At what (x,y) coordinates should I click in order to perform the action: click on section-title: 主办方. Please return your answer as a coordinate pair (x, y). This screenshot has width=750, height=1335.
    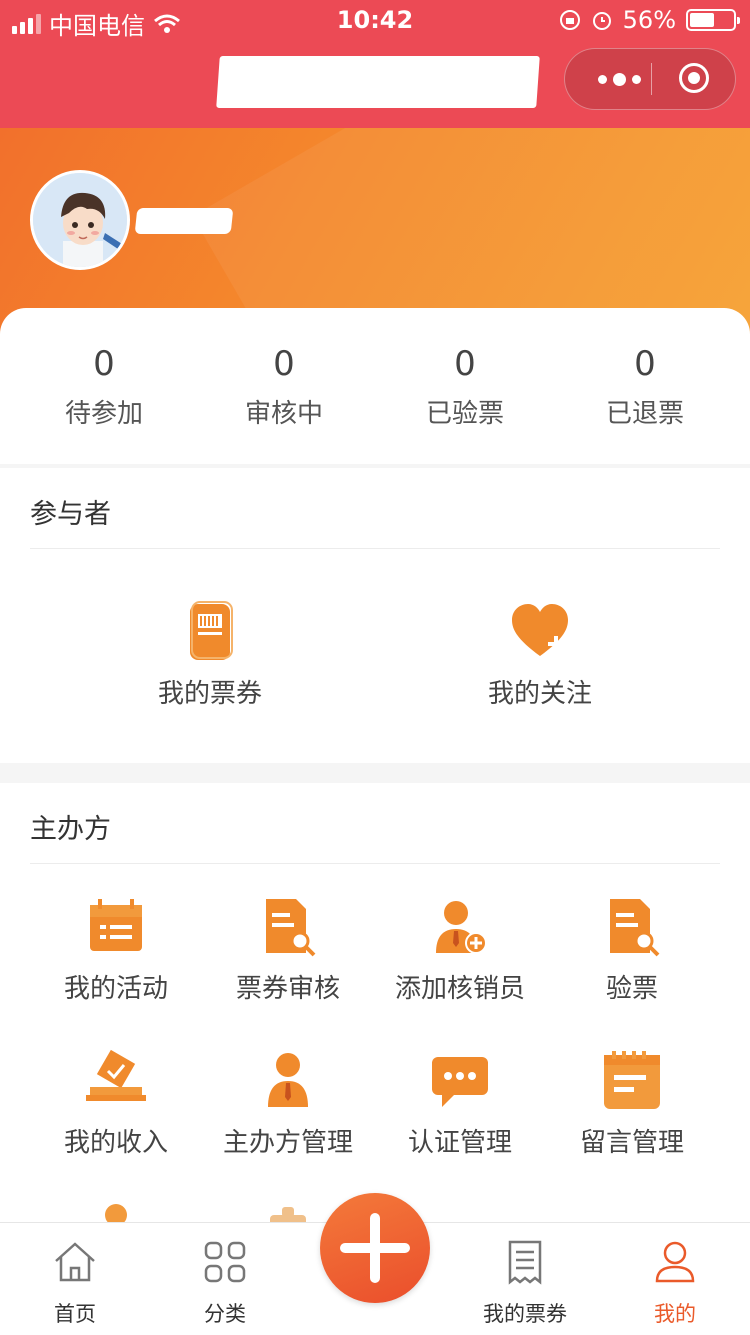
    Looking at the image, I should click on (70, 829).